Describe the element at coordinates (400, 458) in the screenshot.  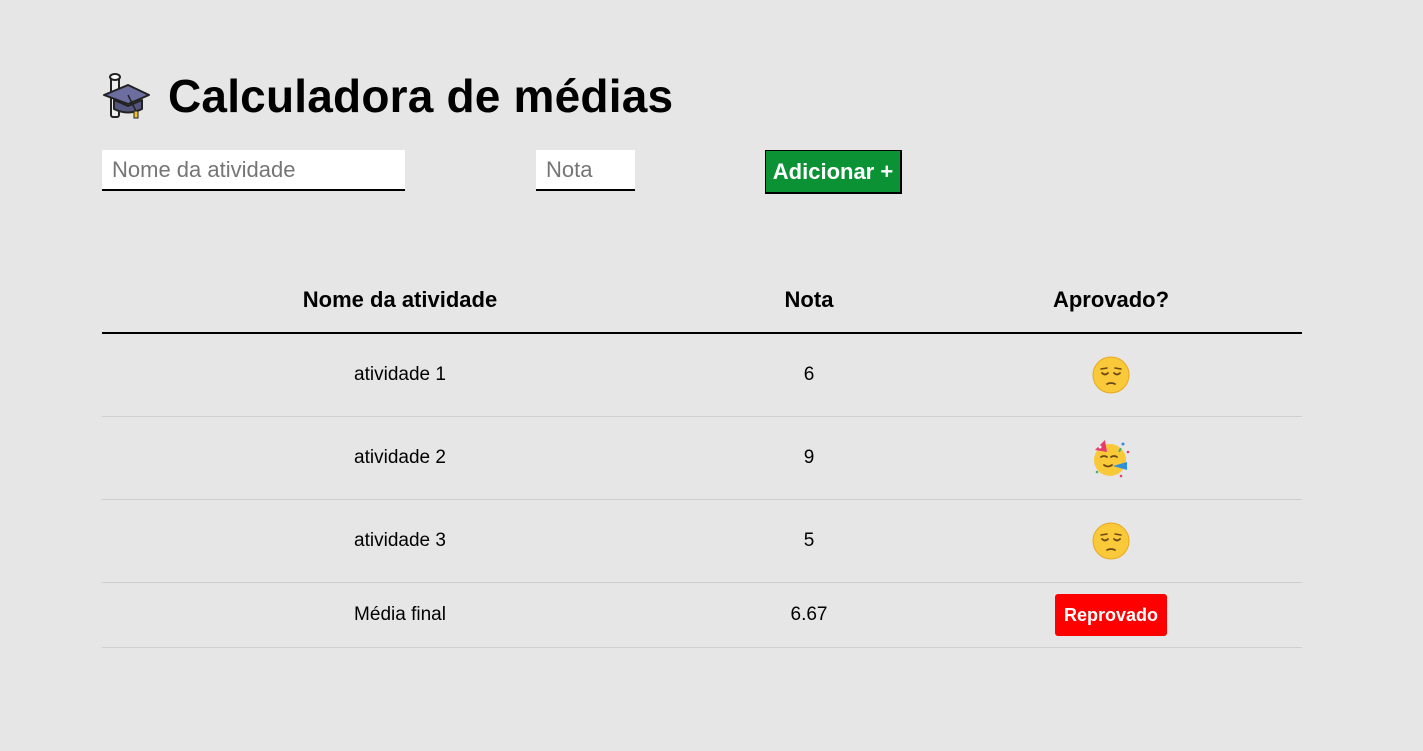
I see `activity-name: atividade 2` at that location.